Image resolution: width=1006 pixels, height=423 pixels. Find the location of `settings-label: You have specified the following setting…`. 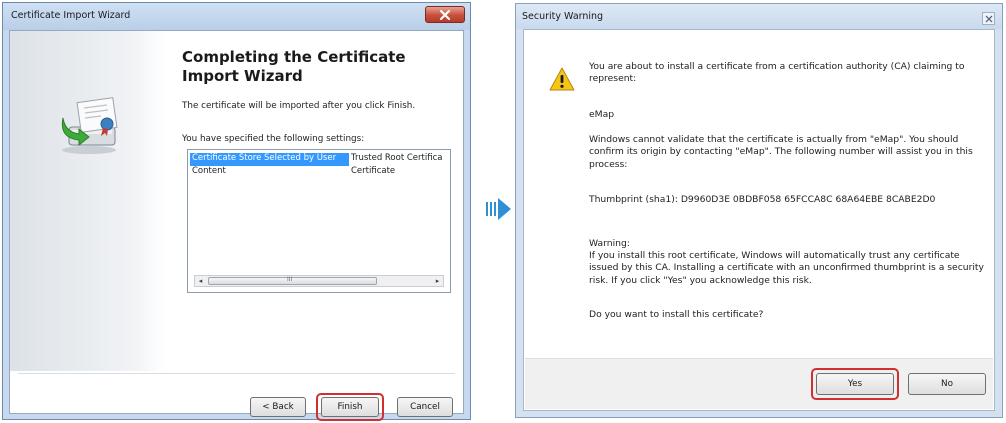

settings-label: You have specified the following setting… is located at coordinates (273, 139).